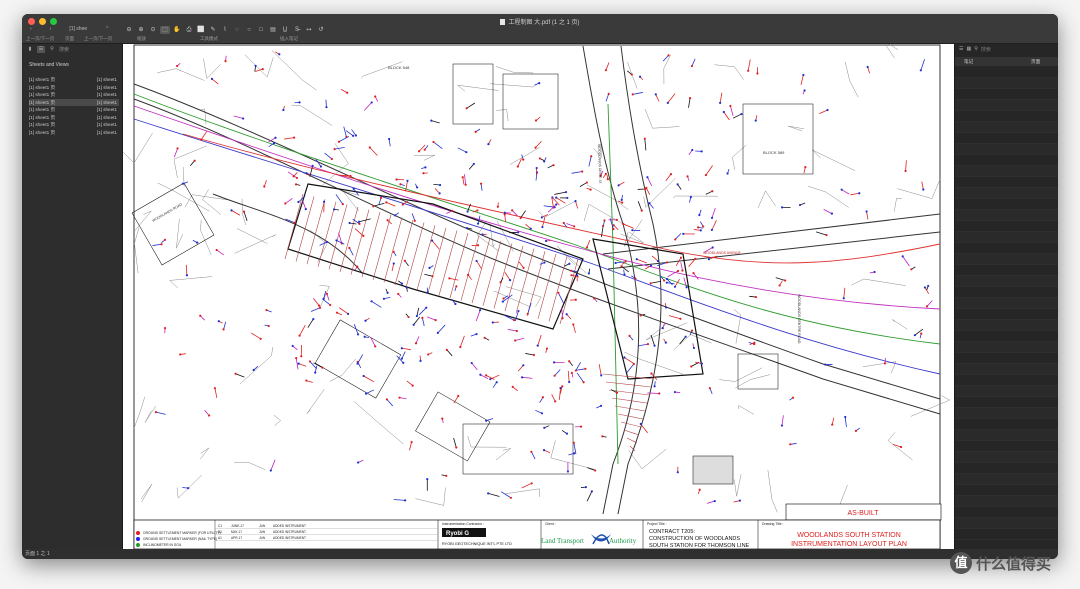 This screenshot has width=1080, height=589. What do you see at coordinates (78, 29) in the screenshot?
I see `current-sheet-field: [1] shee` at bounding box center [78, 29].